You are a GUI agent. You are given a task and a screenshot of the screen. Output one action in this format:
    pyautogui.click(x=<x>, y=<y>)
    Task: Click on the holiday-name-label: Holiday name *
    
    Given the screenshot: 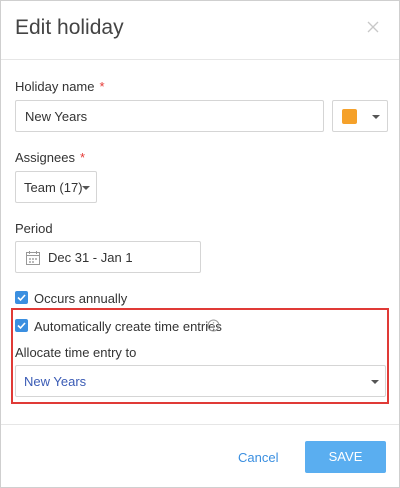 What is the action you would take?
    pyautogui.click(x=60, y=86)
    